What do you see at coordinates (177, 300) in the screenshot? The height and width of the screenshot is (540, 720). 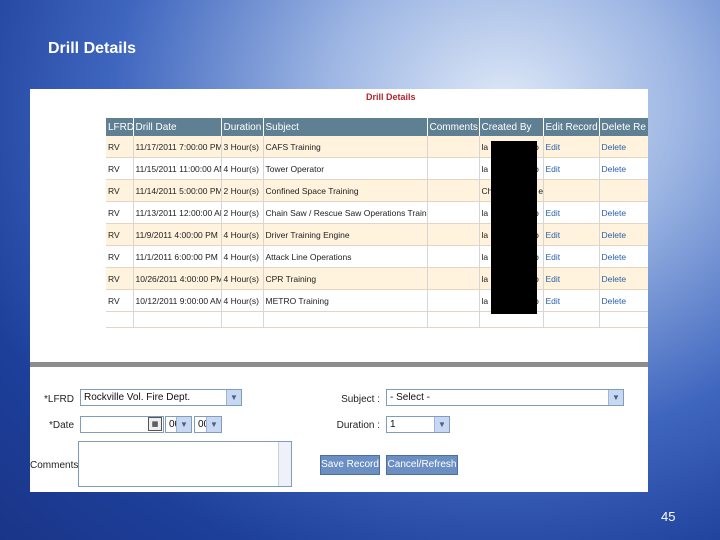 I see `cell-drill-date: 10/12/2011 9:00:00 AM` at bounding box center [177, 300].